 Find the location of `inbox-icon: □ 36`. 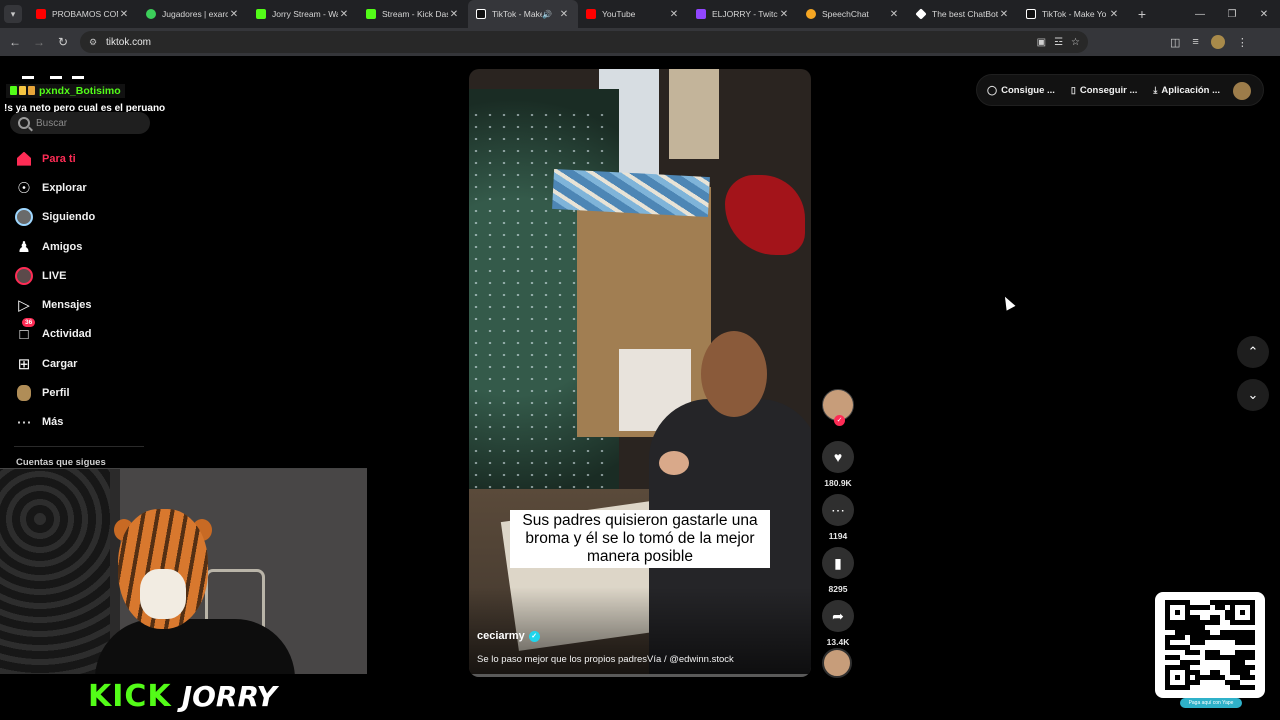

inbox-icon: □ 36 is located at coordinates (25, 331).